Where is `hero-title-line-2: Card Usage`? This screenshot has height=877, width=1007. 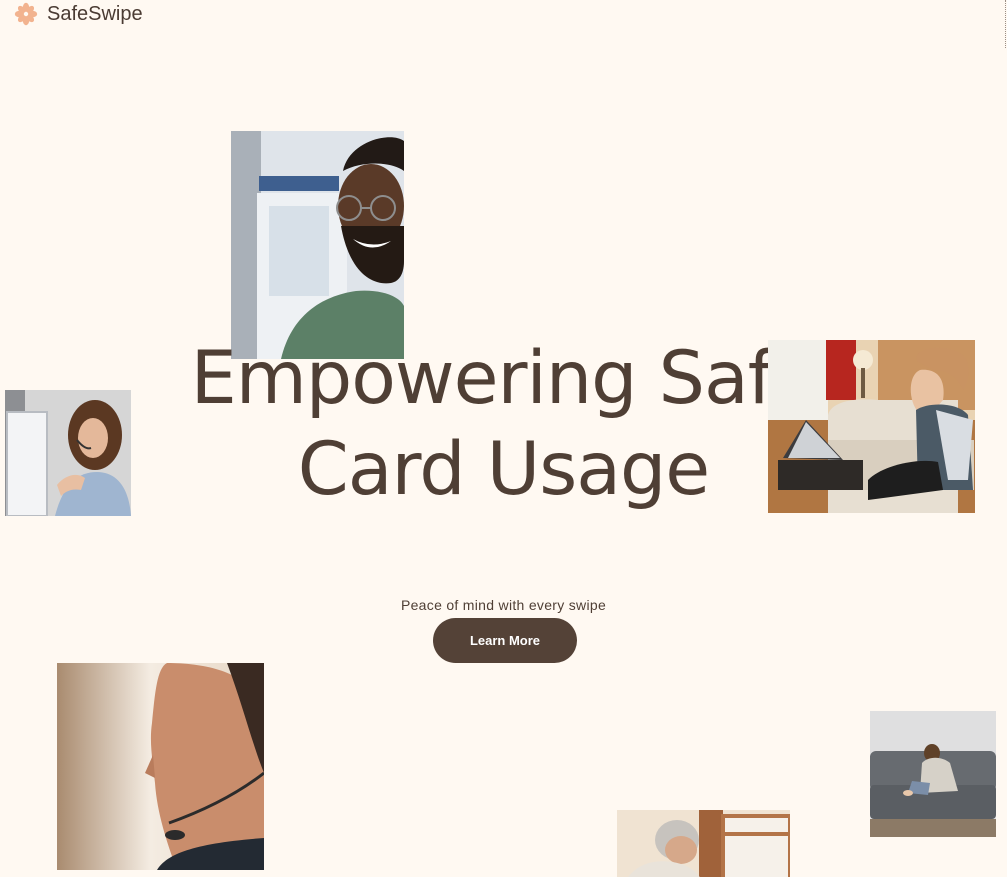 hero-title-line-2: Card Usage is located at coordinates (503, 469).